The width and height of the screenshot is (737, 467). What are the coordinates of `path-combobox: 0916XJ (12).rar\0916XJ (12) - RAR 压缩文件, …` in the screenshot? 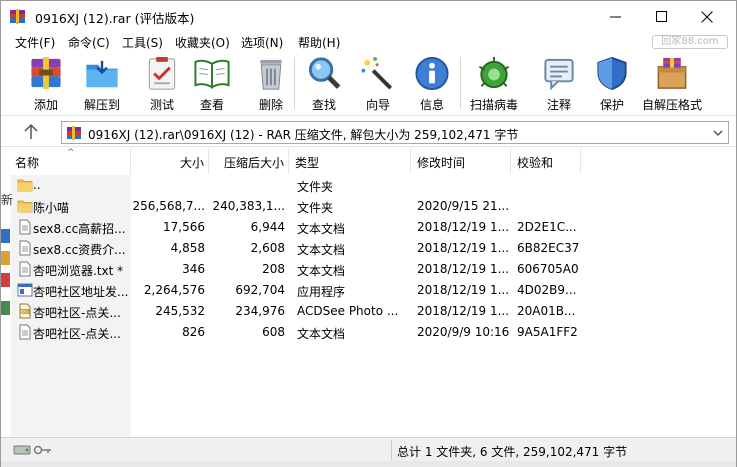 It's located at (395, 132).